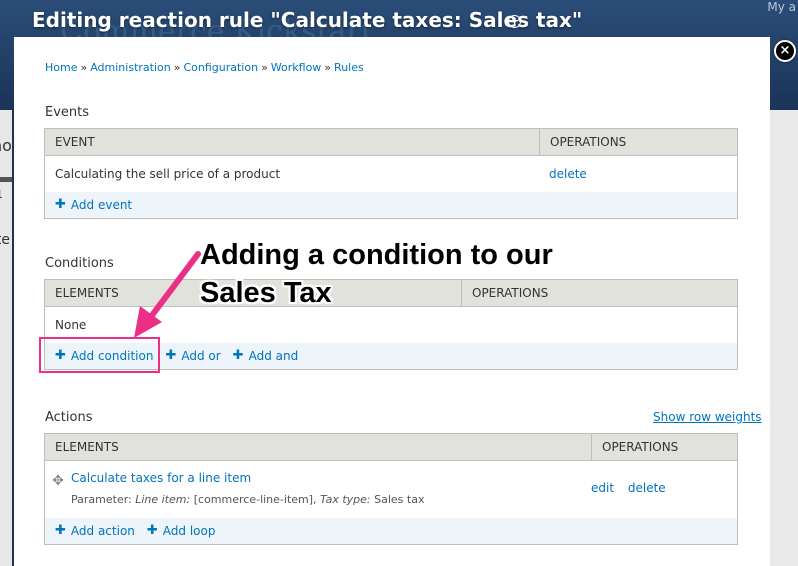 The height and width of the screenshot is (566, 798). What do you see at coordinates (647, 488) in the screenshot?
I see `action-delete-link: delete` at bounding box center [647, 488].